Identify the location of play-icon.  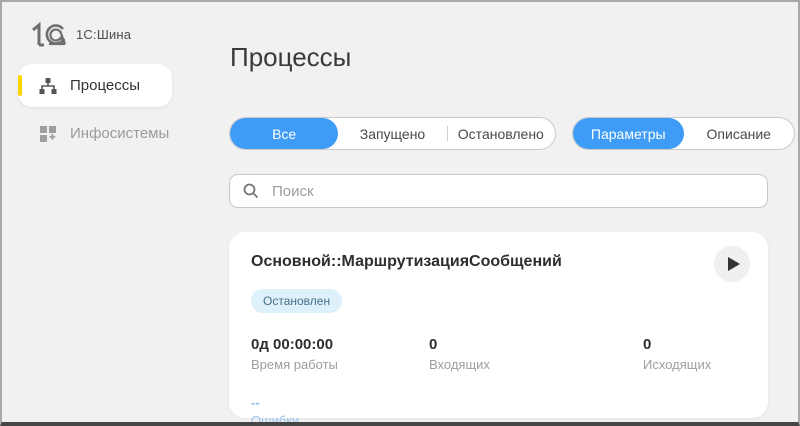
(733, 264).